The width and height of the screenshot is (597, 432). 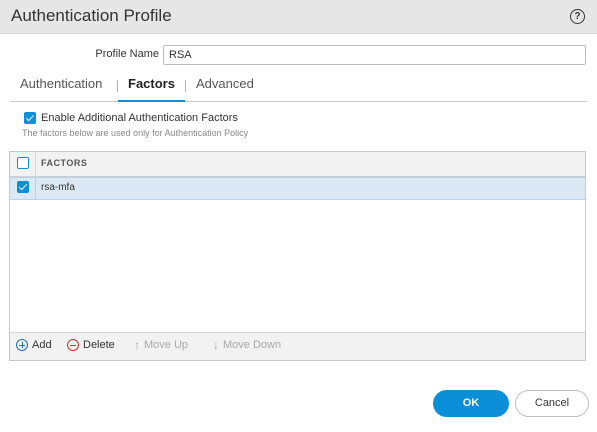 I want to click on arrow-down-icon: ↓, so click(x=216, y=345).